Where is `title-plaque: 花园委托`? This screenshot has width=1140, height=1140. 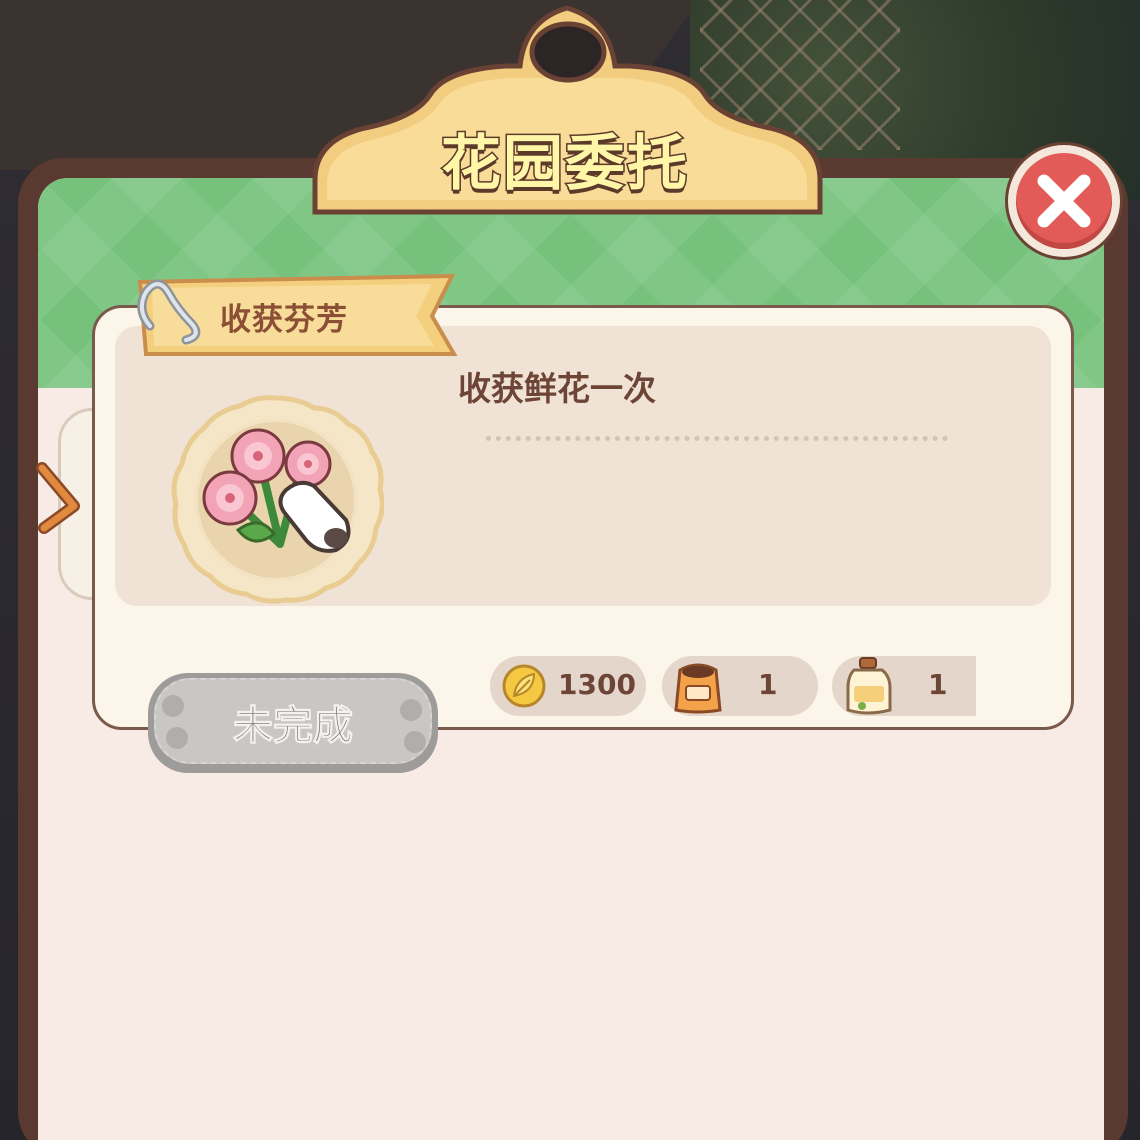 title-plaque: 花园委托 is located at coordinates (565, 110).